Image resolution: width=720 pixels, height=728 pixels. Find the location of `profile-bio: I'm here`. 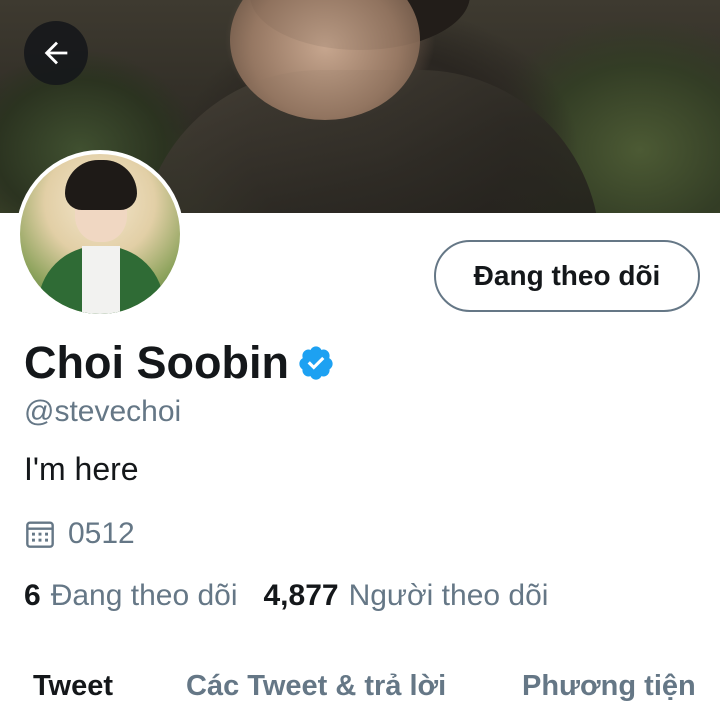

profile-bio: I'm here is located at coordinates (81, 469).